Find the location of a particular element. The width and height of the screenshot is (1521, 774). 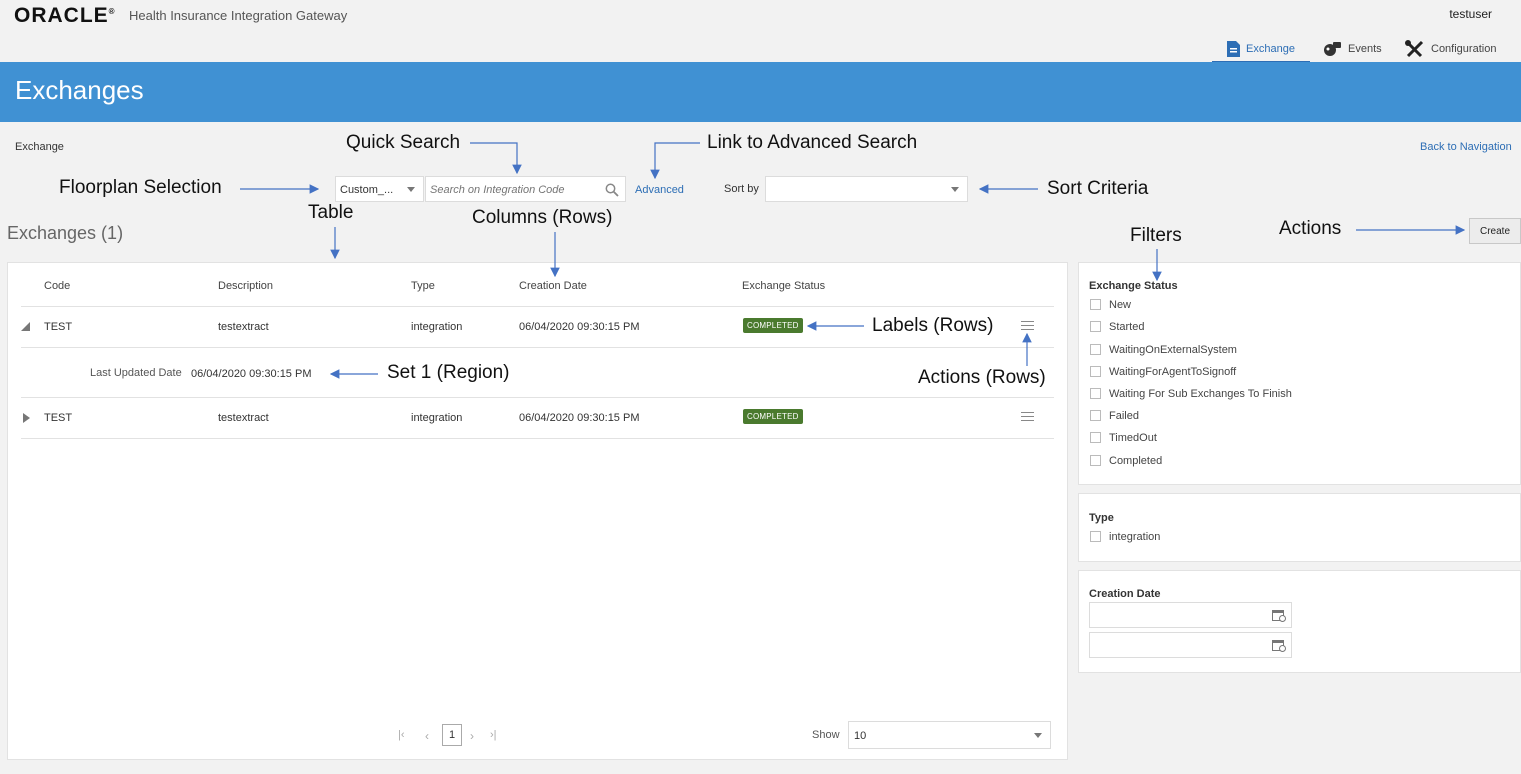

creation-date-from-input is located at coordinates (1190, 615).